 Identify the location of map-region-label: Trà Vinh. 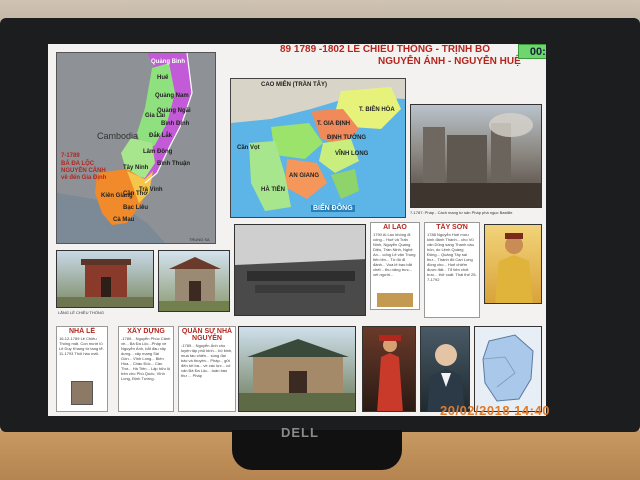
(151, 190).